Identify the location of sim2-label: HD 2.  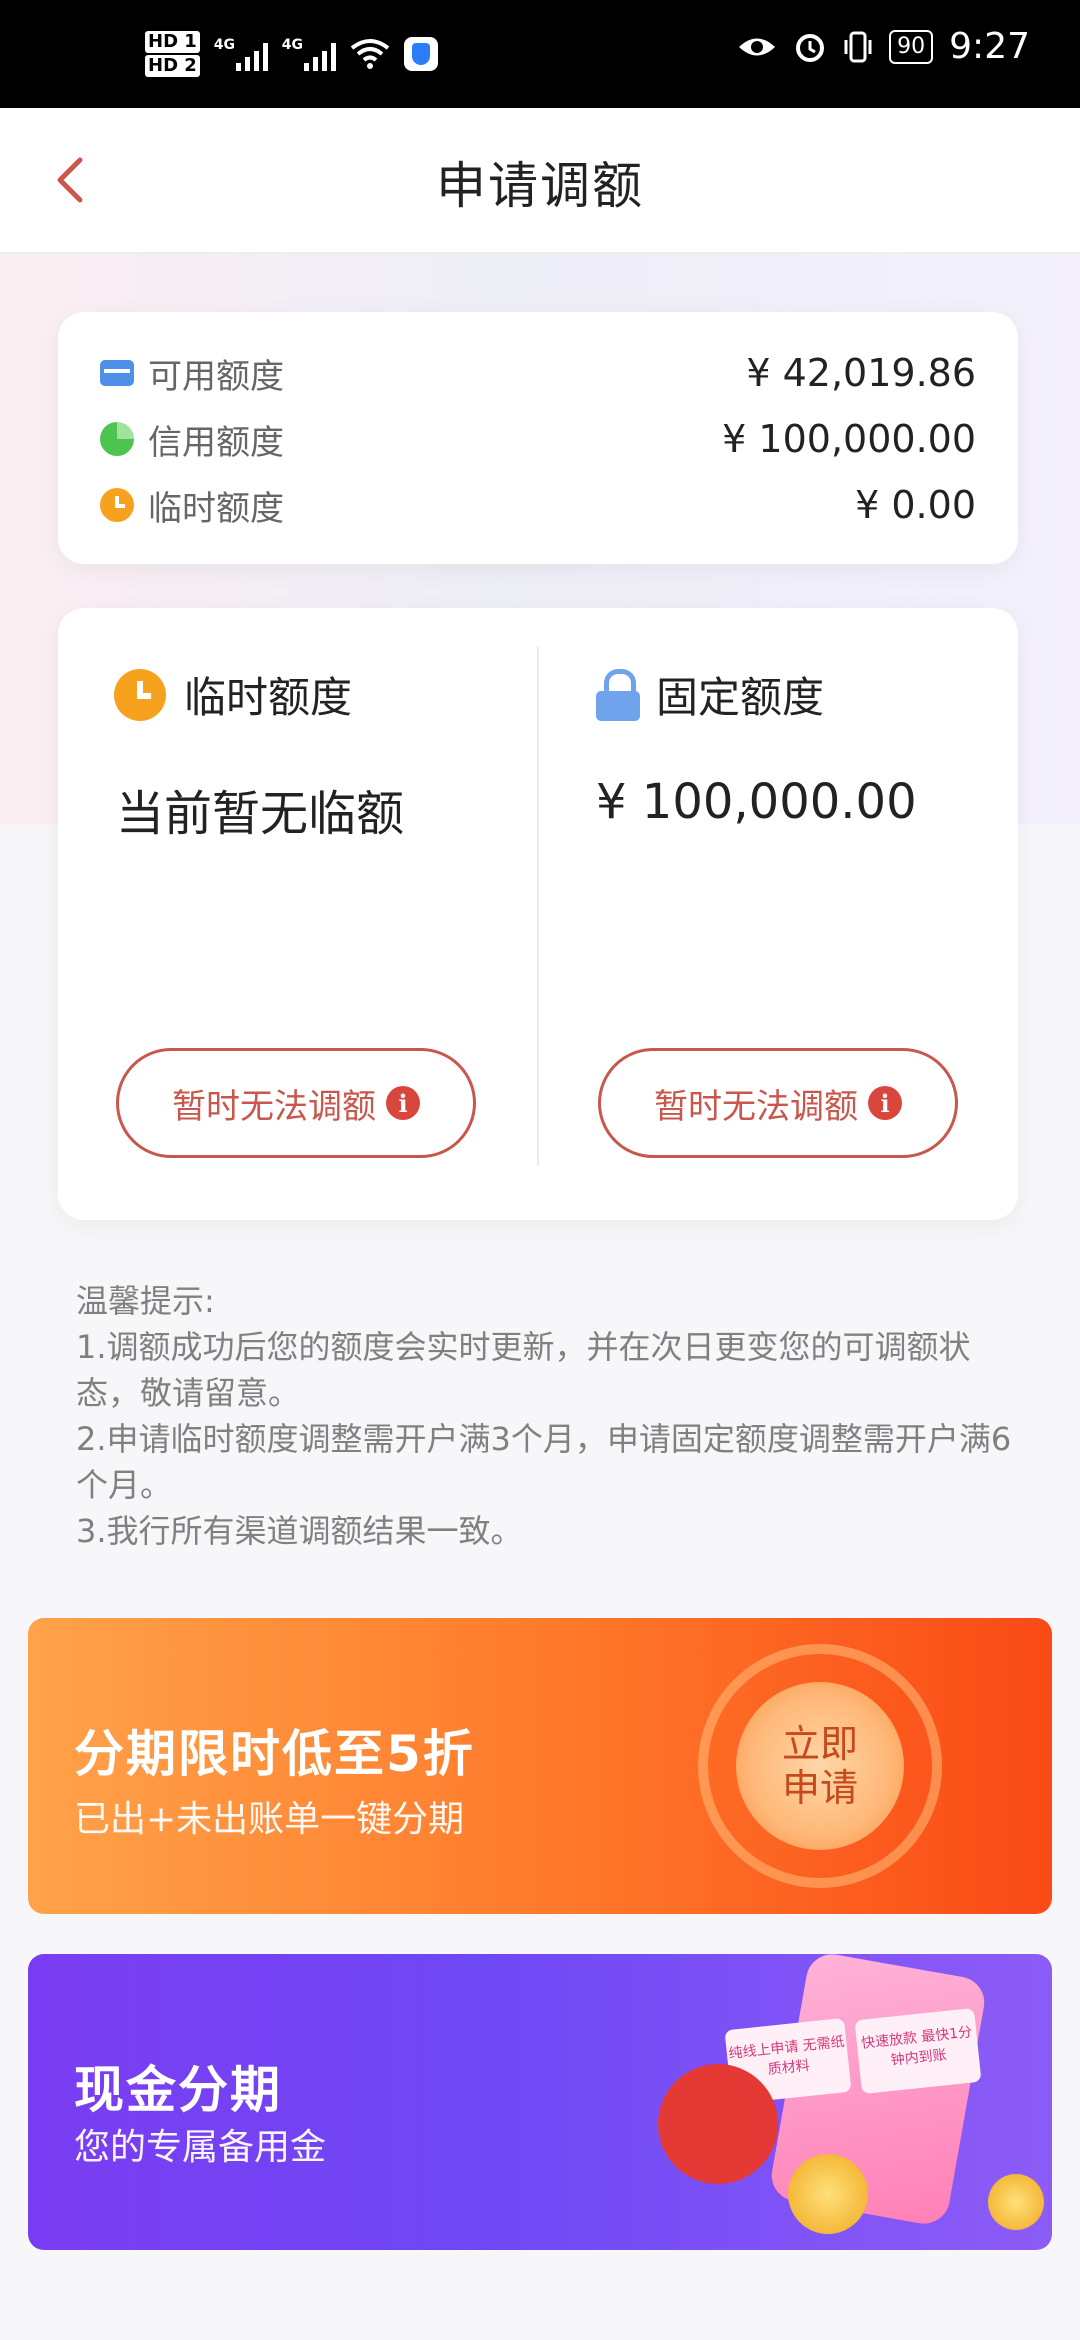
(172, 66).